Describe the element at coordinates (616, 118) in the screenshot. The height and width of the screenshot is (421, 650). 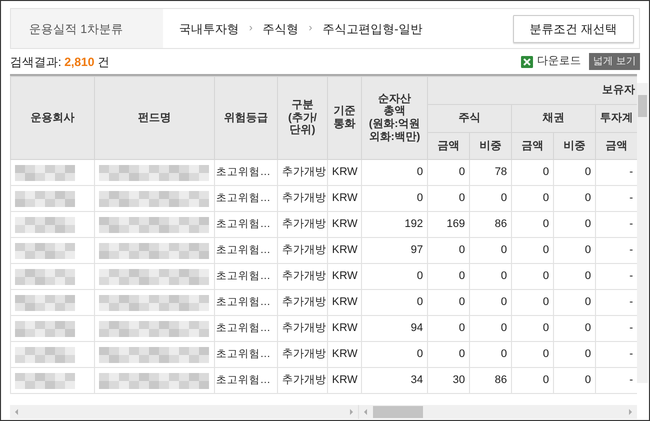
I see `column-group-header: 투자계` at that location.